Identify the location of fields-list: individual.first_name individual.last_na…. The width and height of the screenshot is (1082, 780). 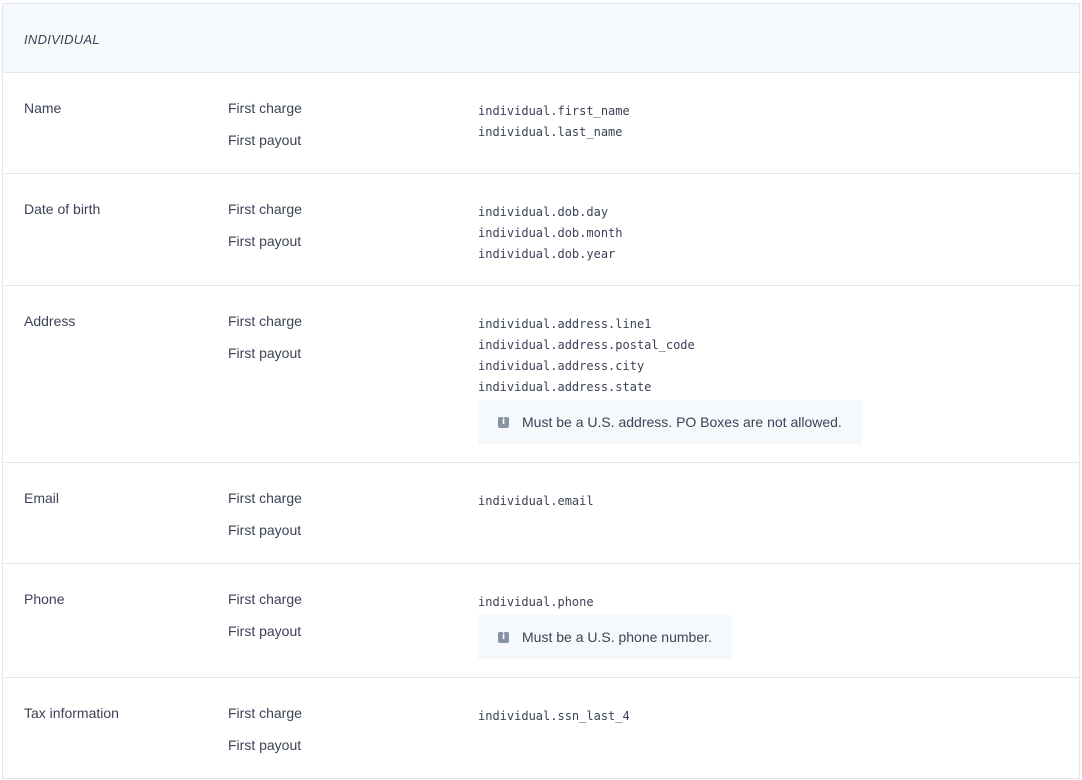
(554, 122).